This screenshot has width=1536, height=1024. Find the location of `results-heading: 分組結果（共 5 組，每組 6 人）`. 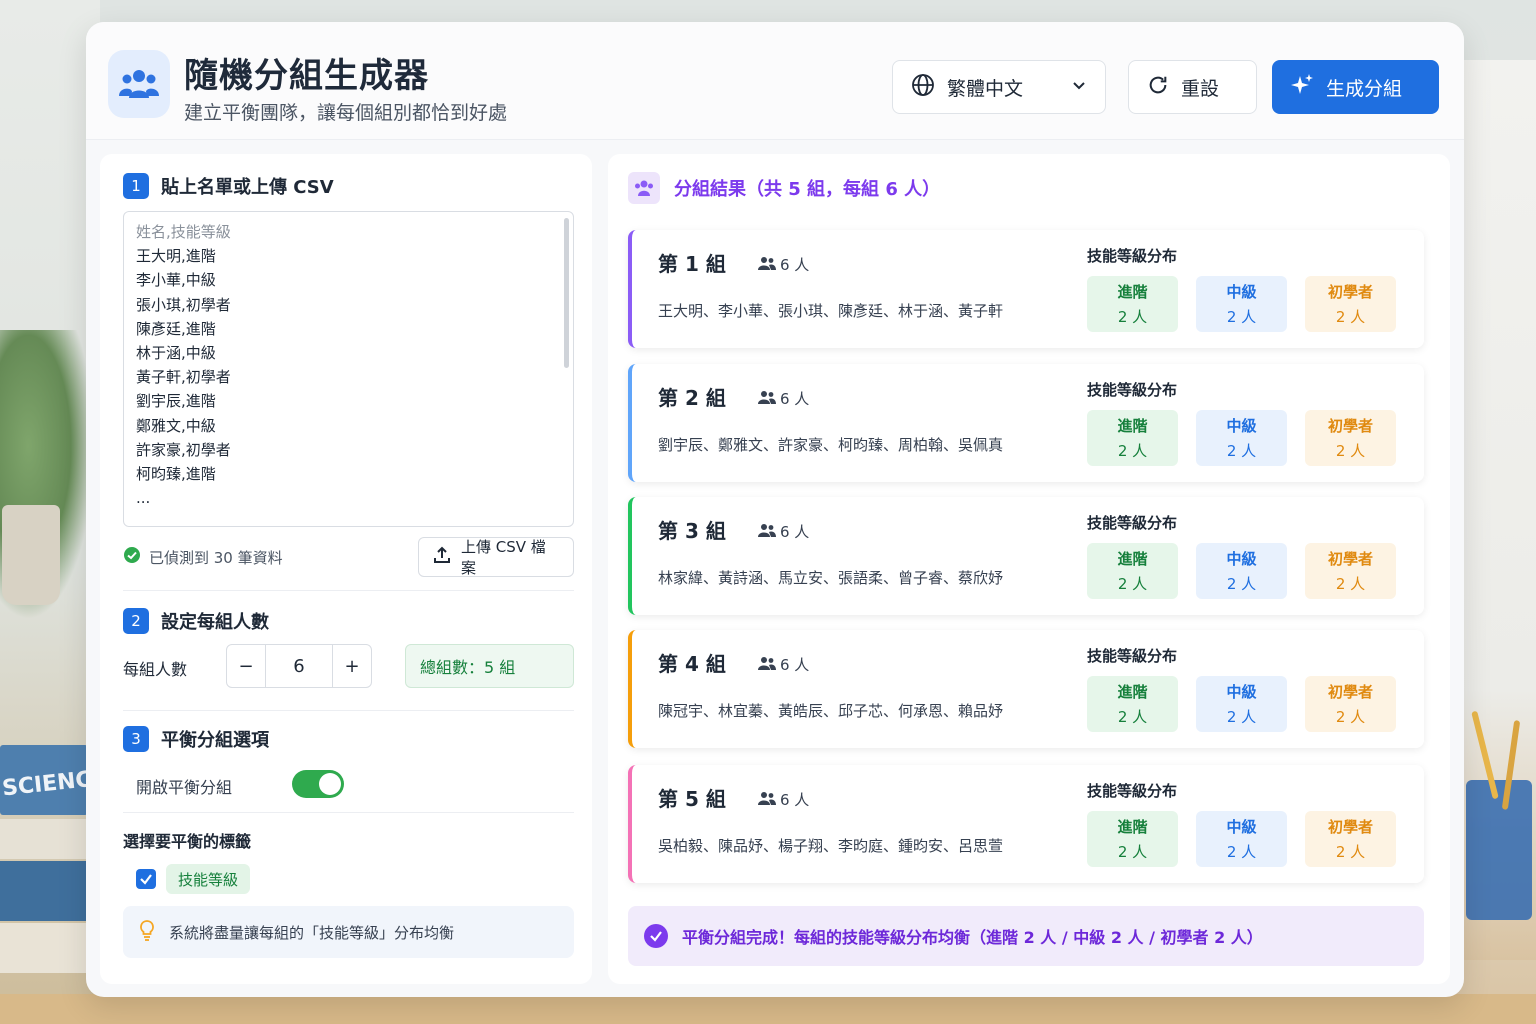

results-heading: 分組結果（共 5 組，每組 6 人） is located at coordinates (784, 188).